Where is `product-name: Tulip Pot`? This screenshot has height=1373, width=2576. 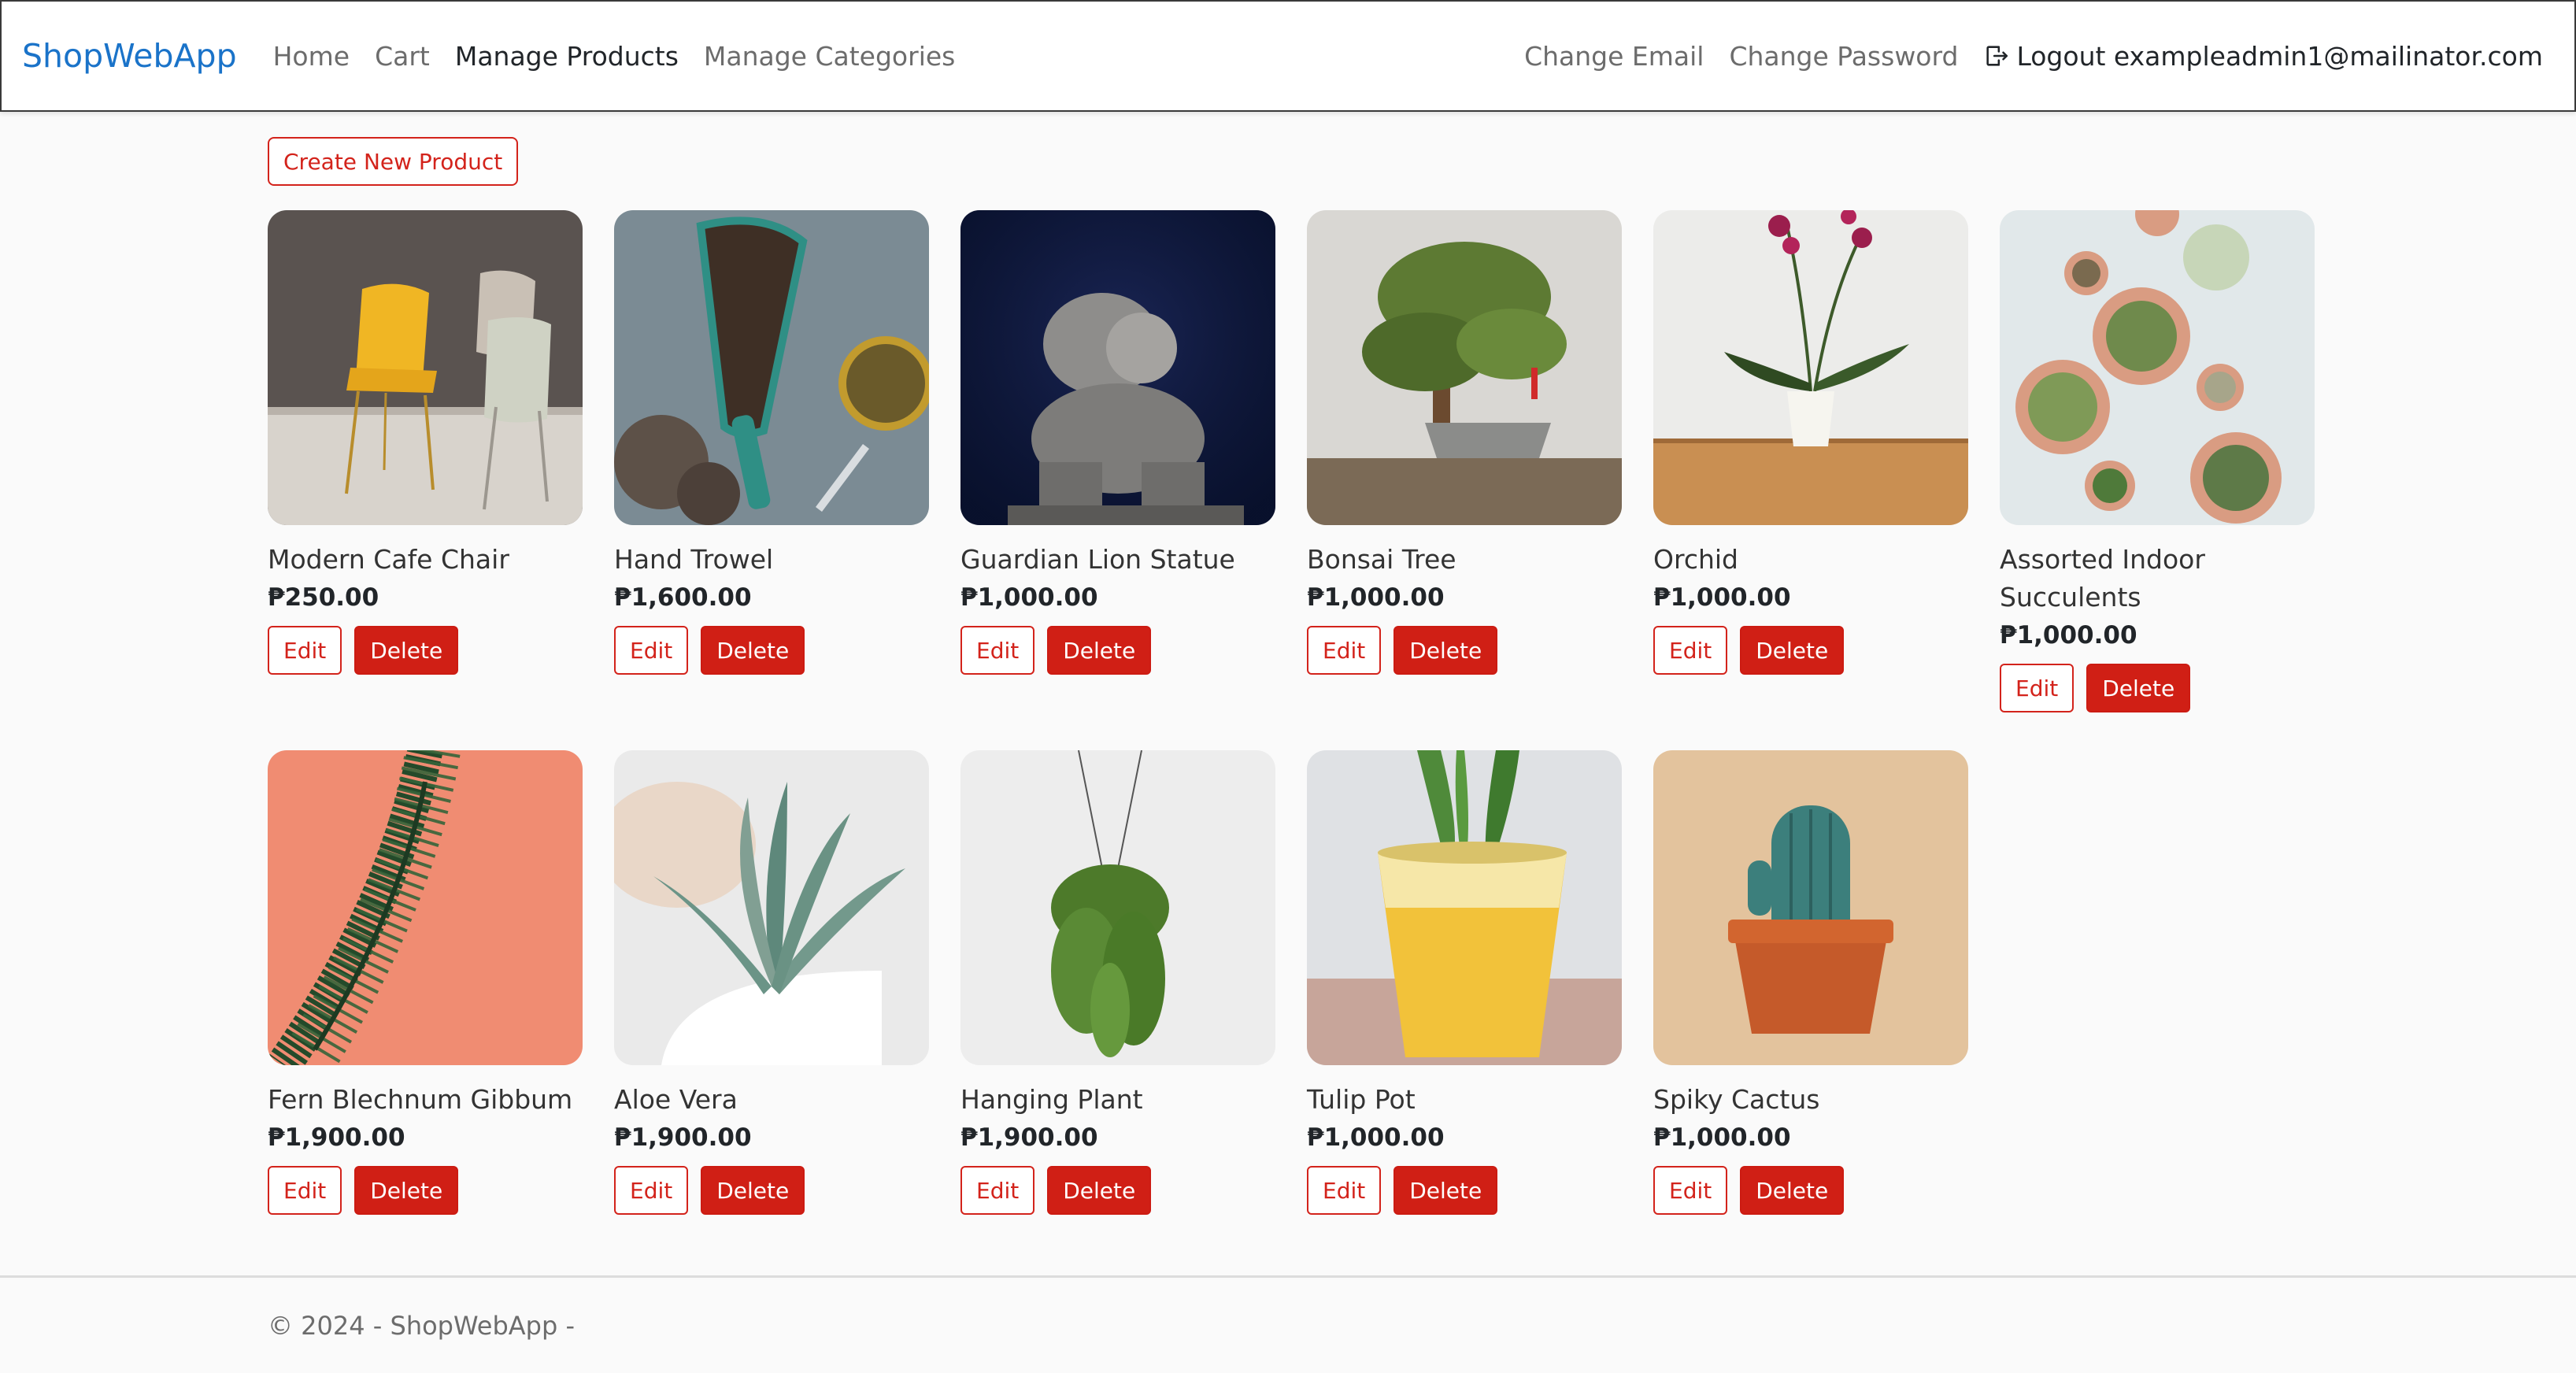
product-name: Tulip Pot is located at coordinates (1361, 1099).